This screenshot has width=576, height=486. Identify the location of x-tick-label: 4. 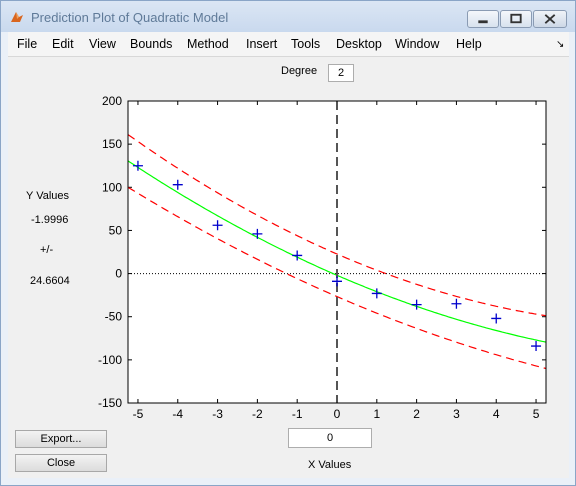
(496, 414).